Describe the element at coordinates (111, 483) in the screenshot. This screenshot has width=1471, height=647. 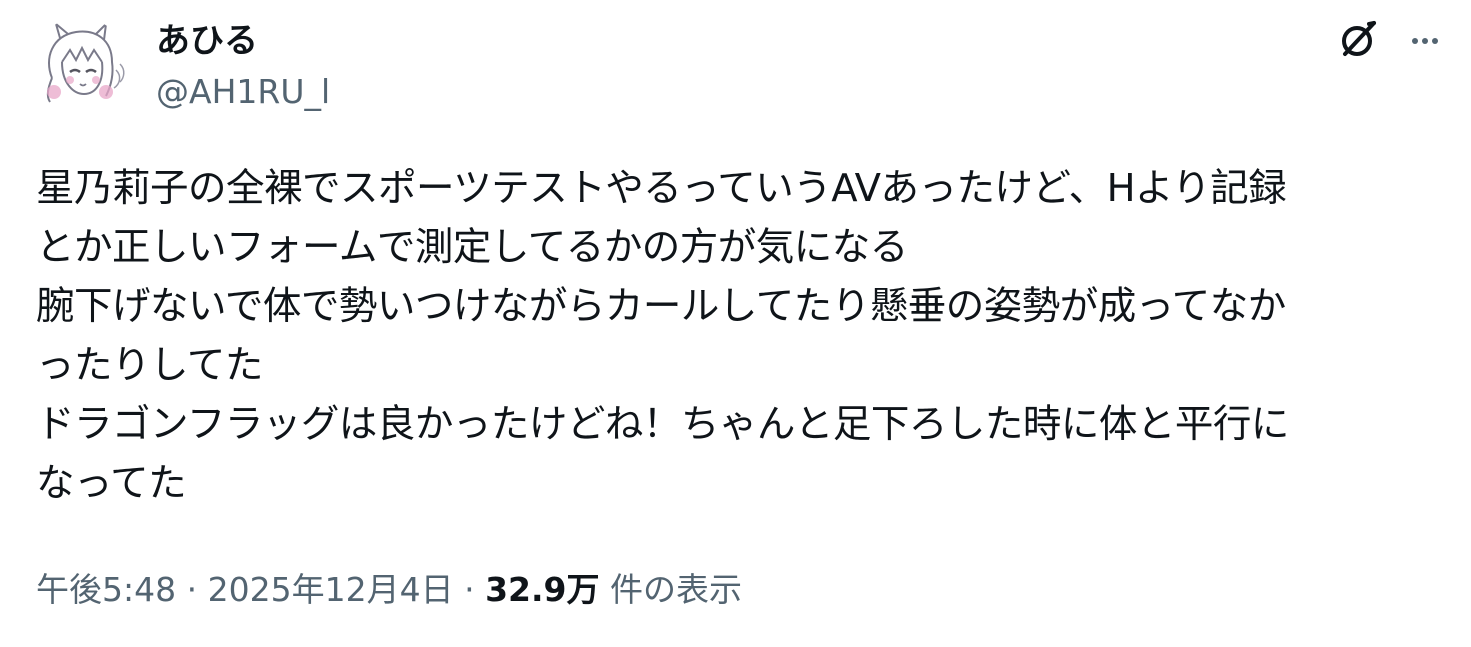
I see `tweet-text-line: なってた` at that location.